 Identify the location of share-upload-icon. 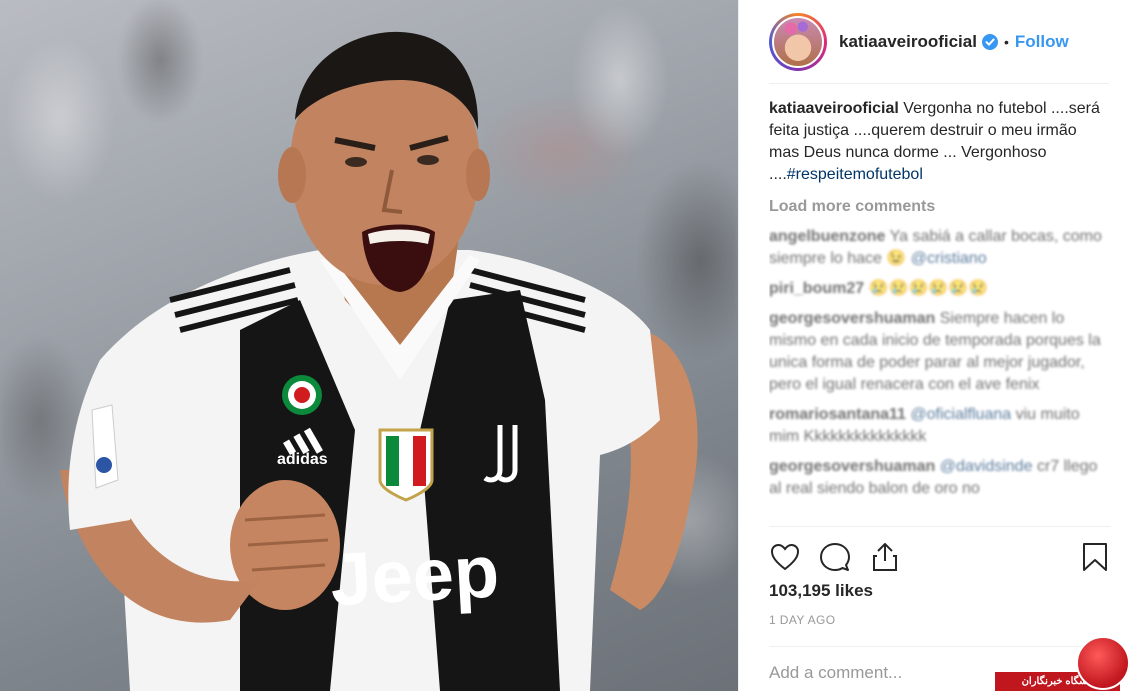
(885, 556).